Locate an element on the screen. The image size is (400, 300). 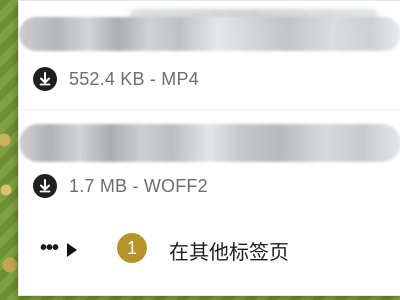
other-tabs-count-badge: 1 is located at coordinates (132, 248).